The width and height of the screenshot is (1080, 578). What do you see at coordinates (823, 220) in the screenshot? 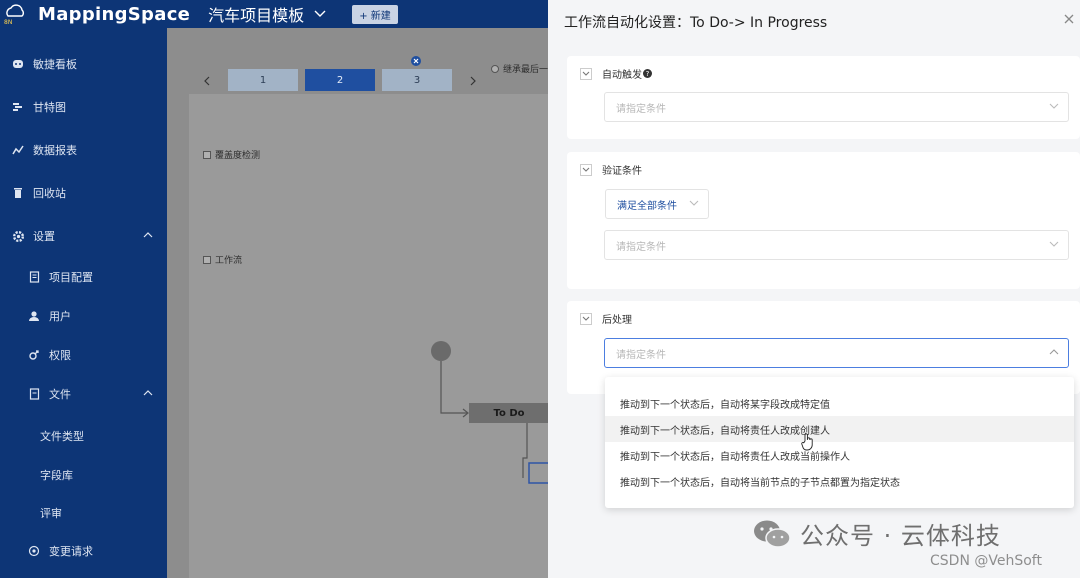
I see `validation-card: 验证条件 满足全部条件 请指定条件` at bounding box center [823, 220].